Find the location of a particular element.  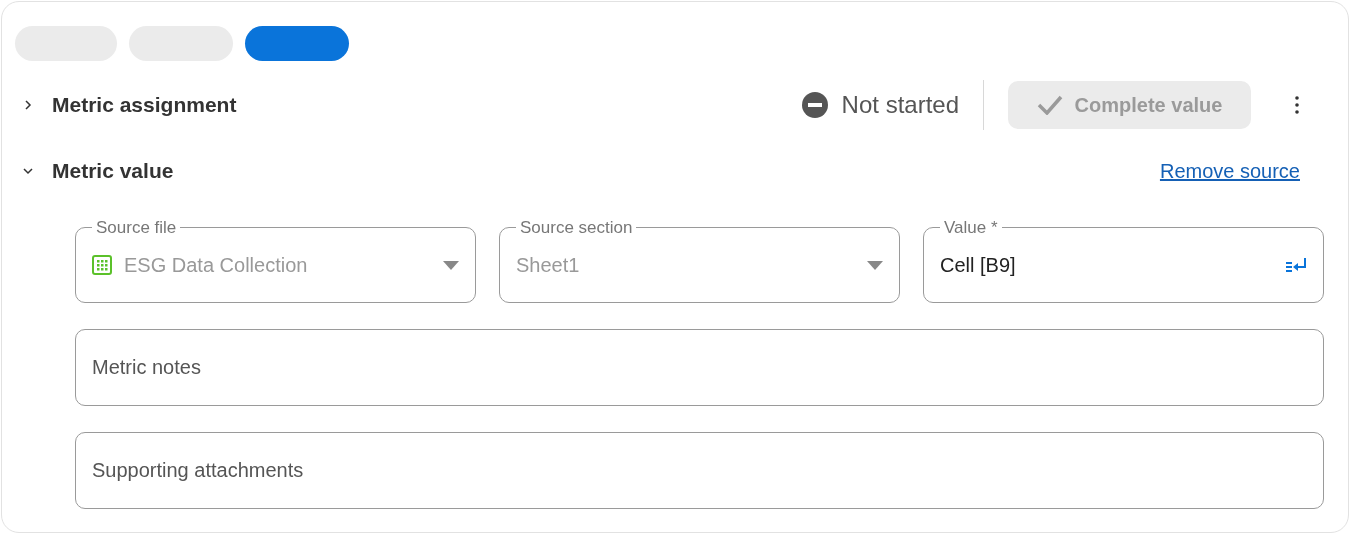

pill-tab is located at coordinates (297, 43).